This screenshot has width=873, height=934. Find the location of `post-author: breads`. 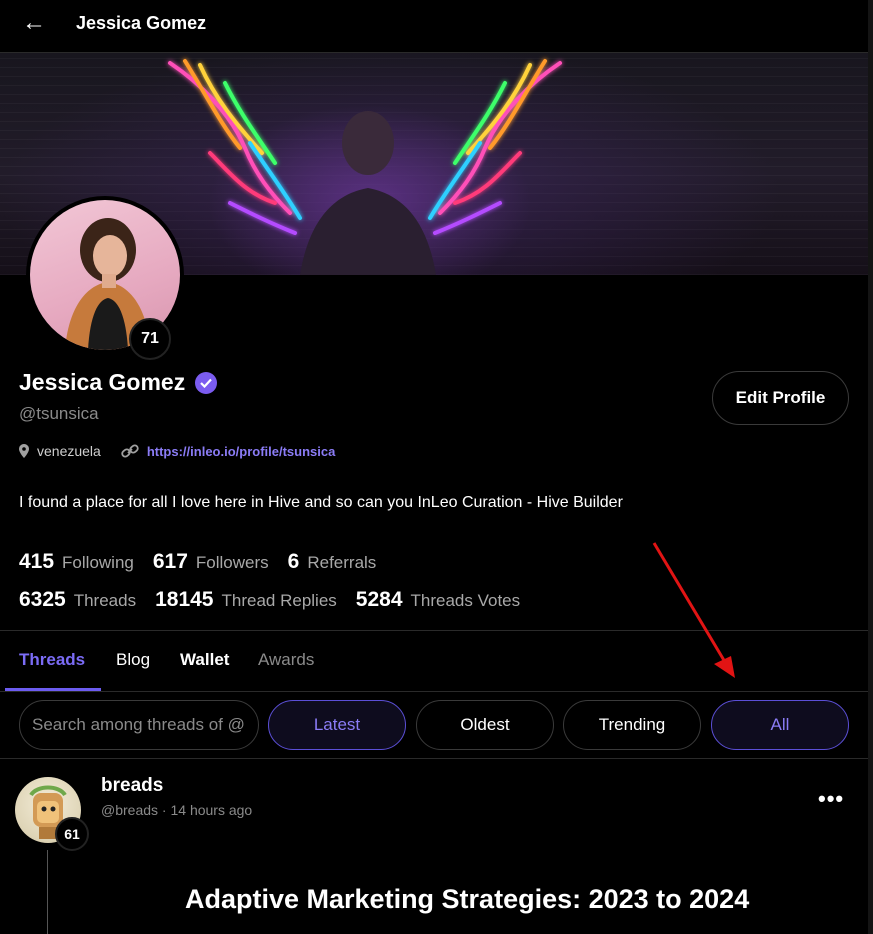

post-author: breads is located at coordinates (132, 786).